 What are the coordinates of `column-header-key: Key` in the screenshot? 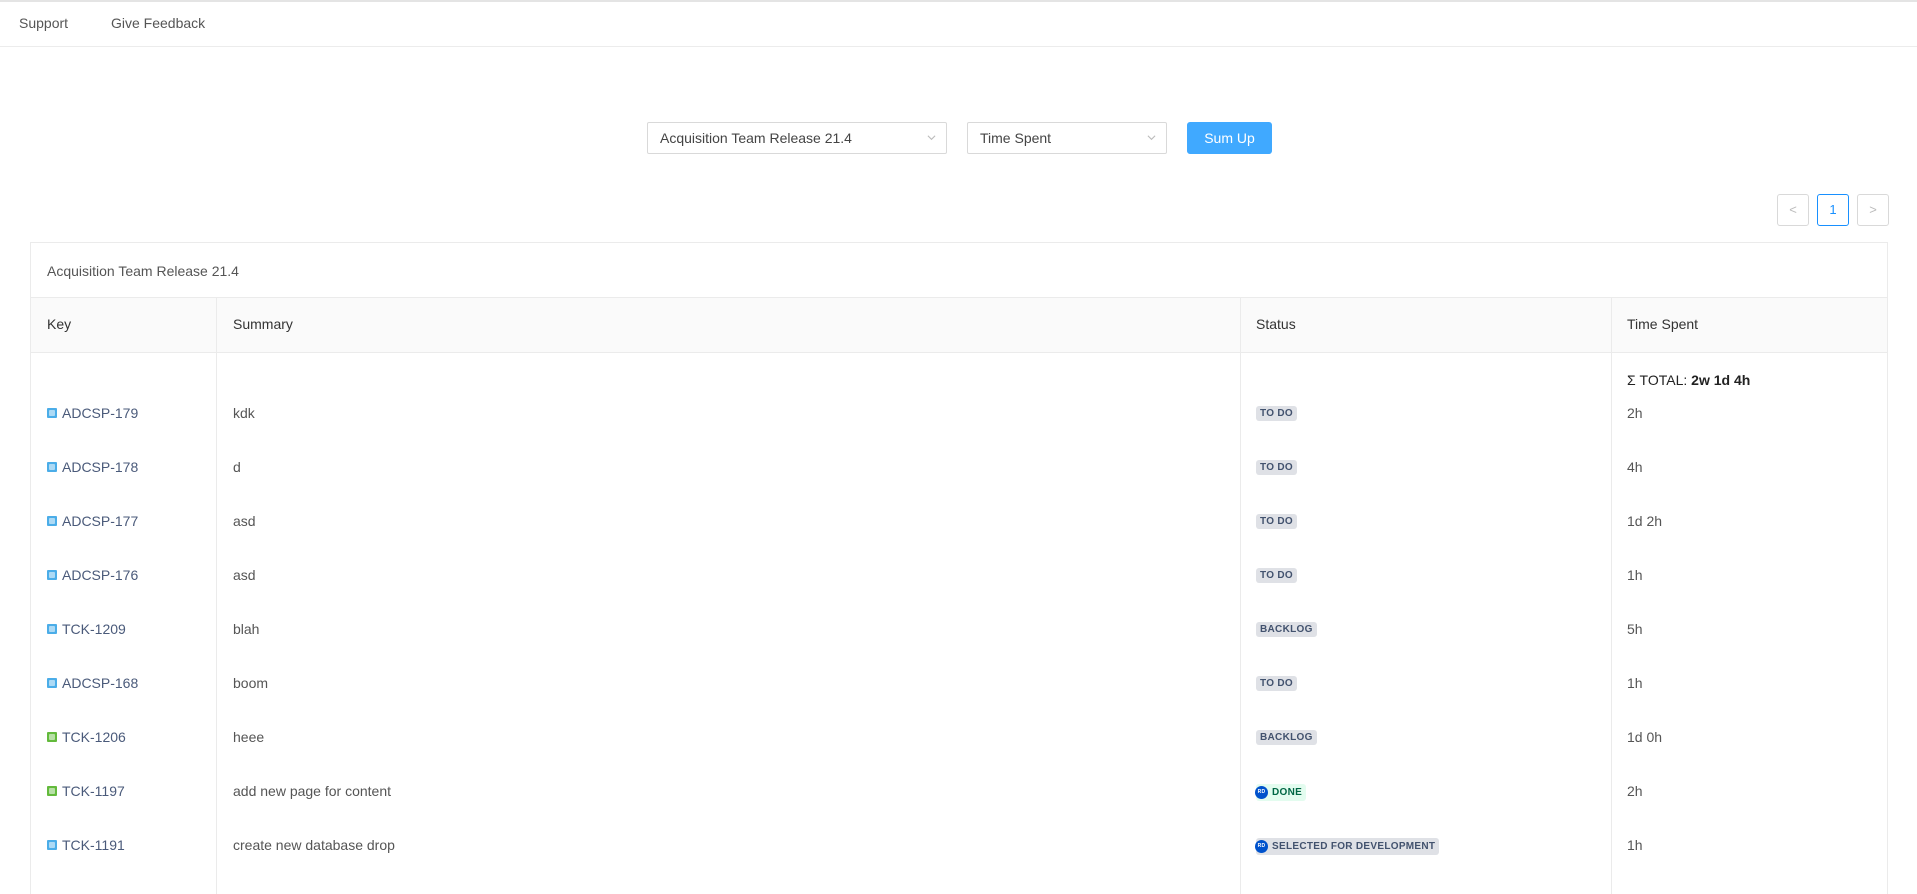 It's located at (59, 324).